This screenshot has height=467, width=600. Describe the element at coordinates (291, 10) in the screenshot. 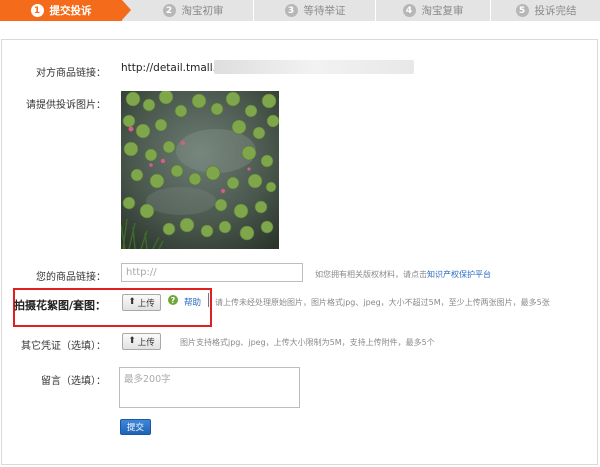

I see `step-number: 3` at that location.